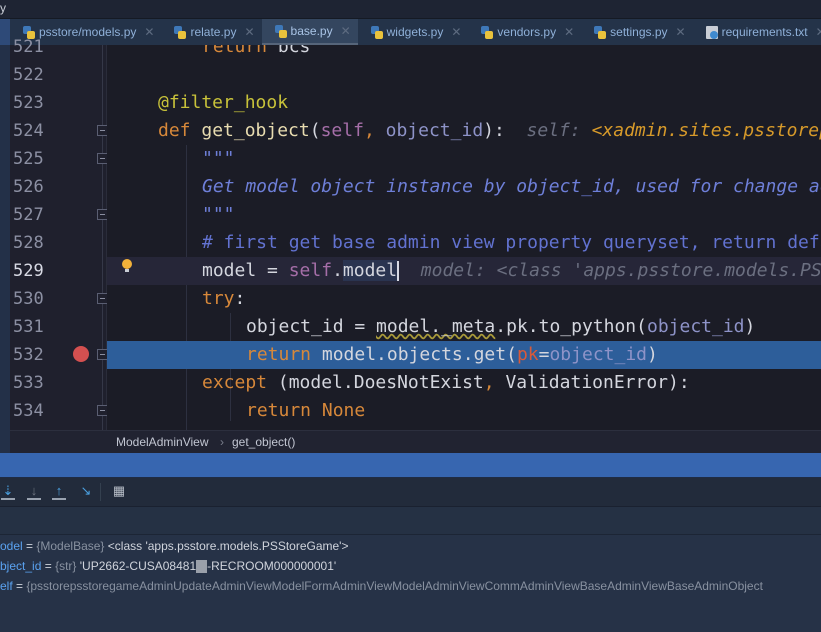 This screenshot has width=821, height=632. What do you see at coordinates (559, 130) in the screenshot?
I see `code-token: self:` at bounding box center [559, 130].